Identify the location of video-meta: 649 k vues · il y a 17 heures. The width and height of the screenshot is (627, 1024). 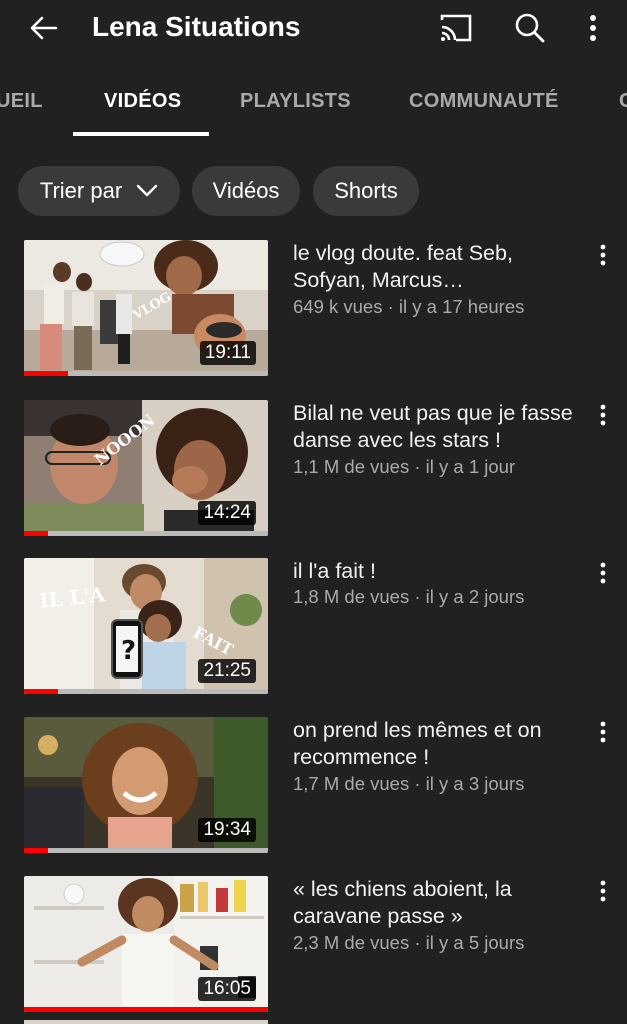
(409, 306).